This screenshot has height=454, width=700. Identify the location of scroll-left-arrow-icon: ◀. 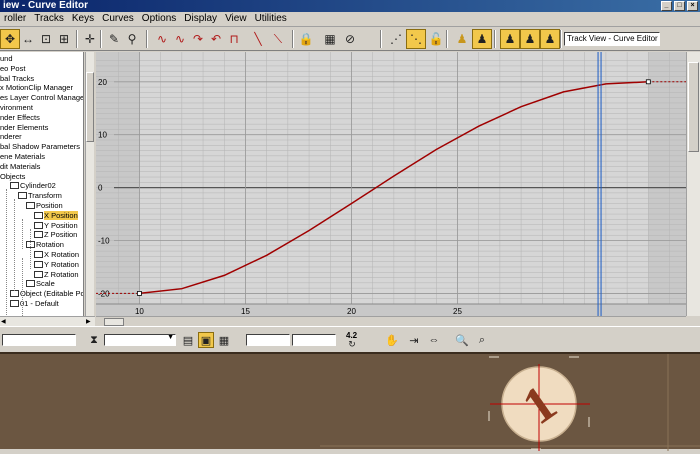
(3, 321).